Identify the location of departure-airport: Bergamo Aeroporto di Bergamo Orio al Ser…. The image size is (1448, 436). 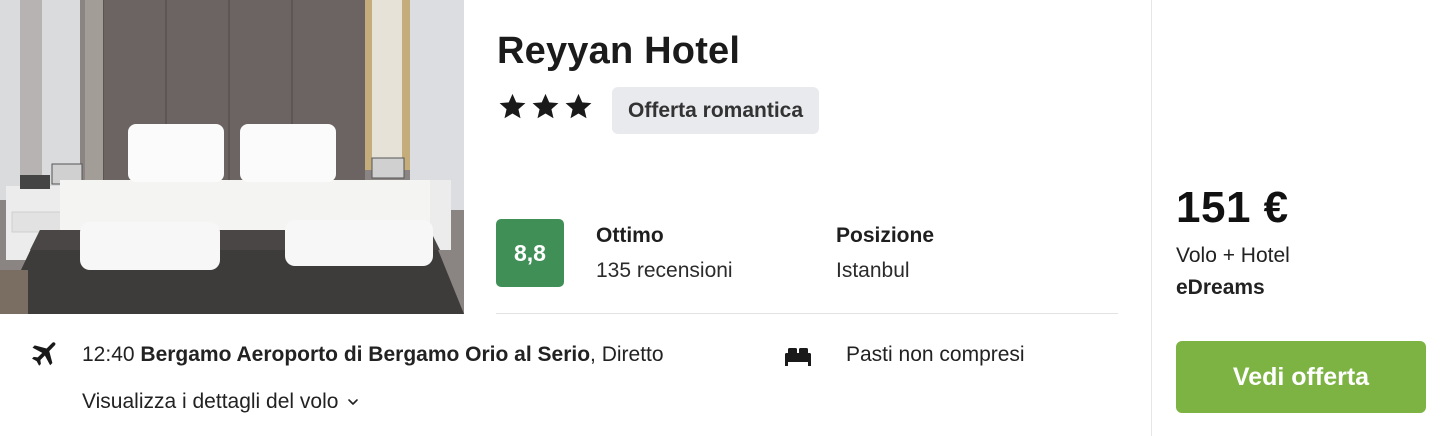
(365, 354).